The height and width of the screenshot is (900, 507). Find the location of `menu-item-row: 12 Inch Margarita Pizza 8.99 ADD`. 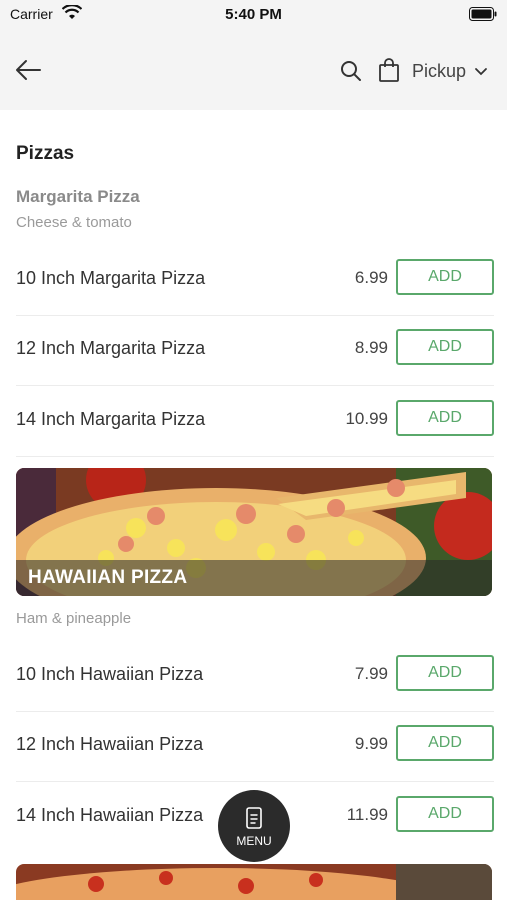

menu-item-row: 12 Inch Margarita Pizza 8.99 ADD is located at coordinates (255, 351).